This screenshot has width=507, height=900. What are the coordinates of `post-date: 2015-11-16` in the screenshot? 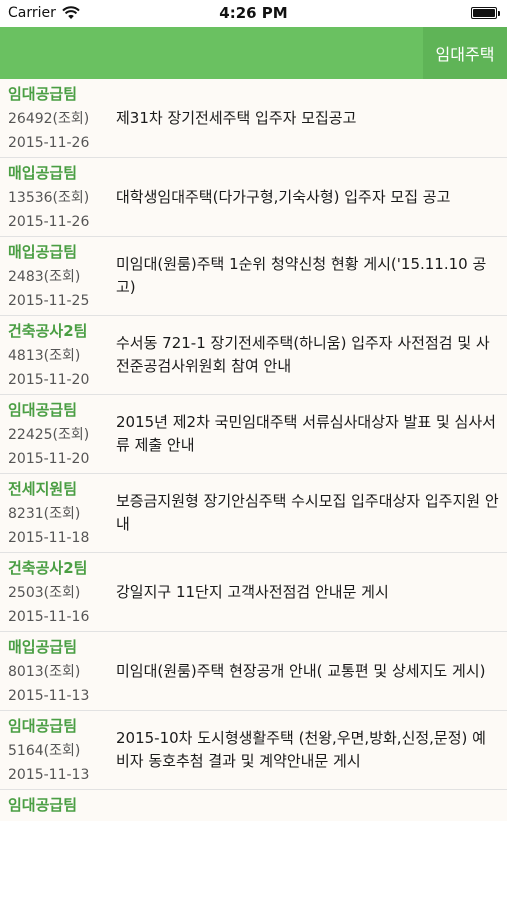 It's located at (49, 617).